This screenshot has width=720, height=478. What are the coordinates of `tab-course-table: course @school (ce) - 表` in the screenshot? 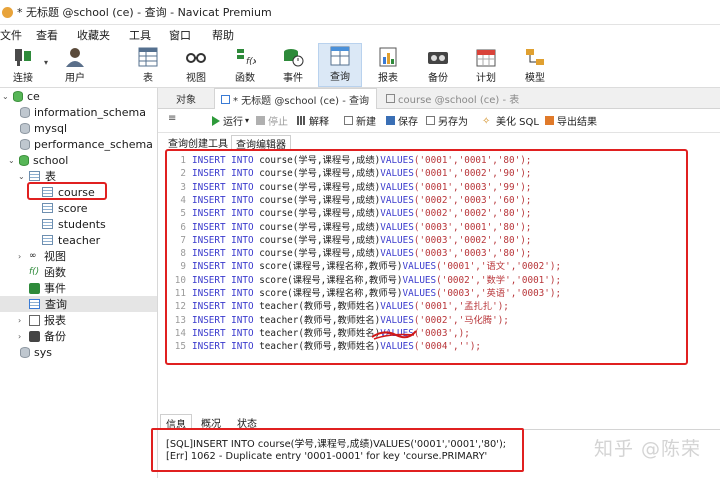 It's located at (452, 98).